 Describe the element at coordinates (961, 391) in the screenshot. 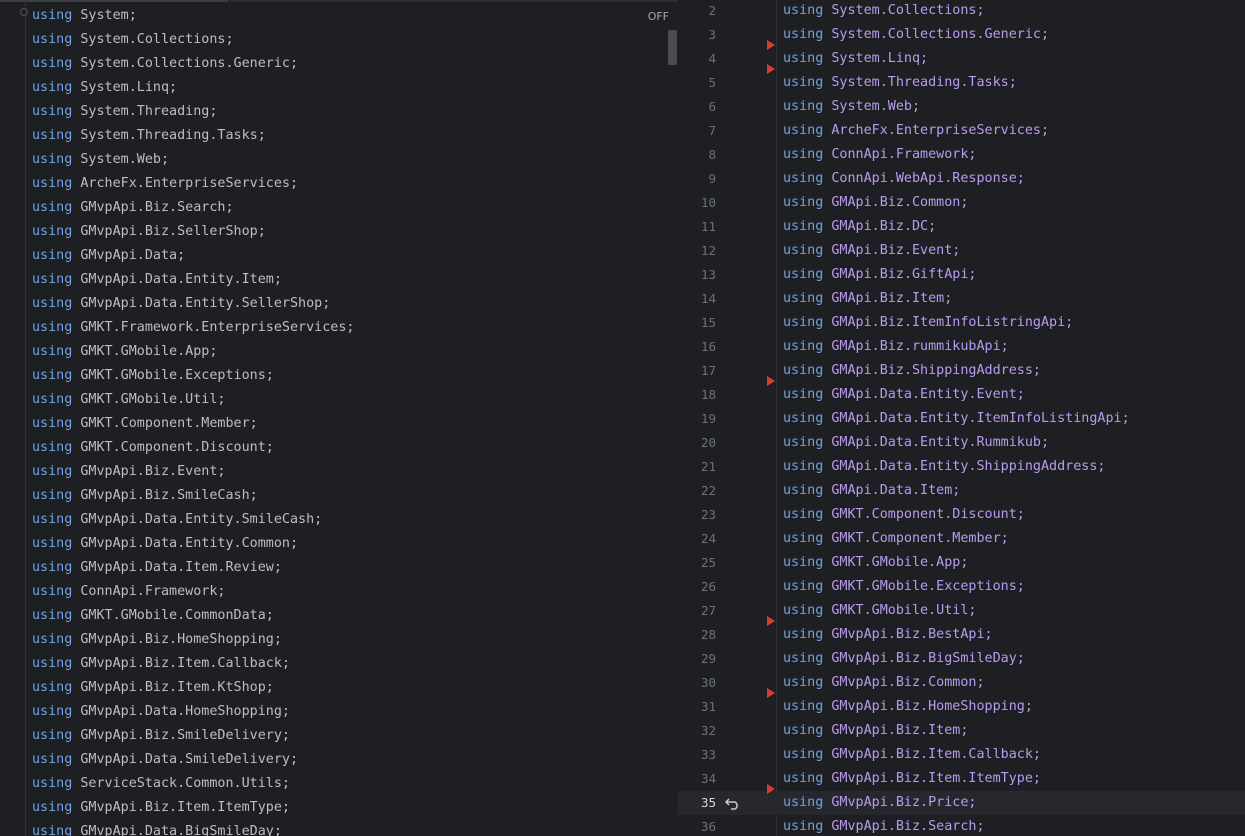

I see `code-line: 18 using GMApi.Data.Entity.Event;` at that location.